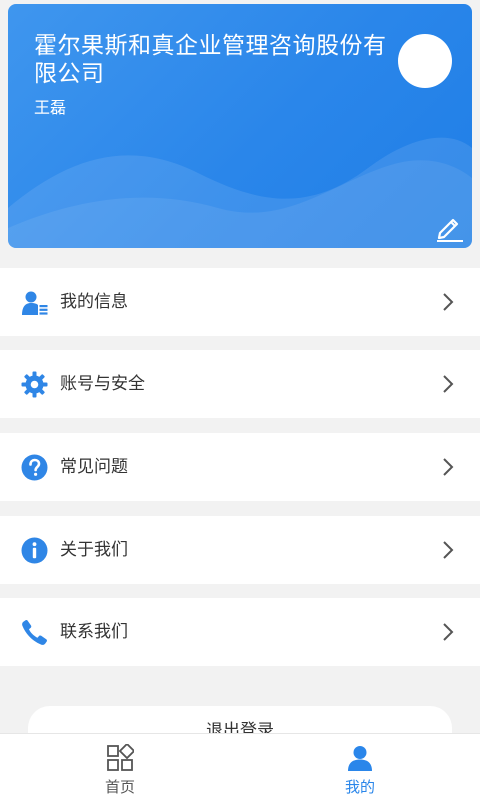  I want to click on nav-tab-home: 首页, so click(120, 767).